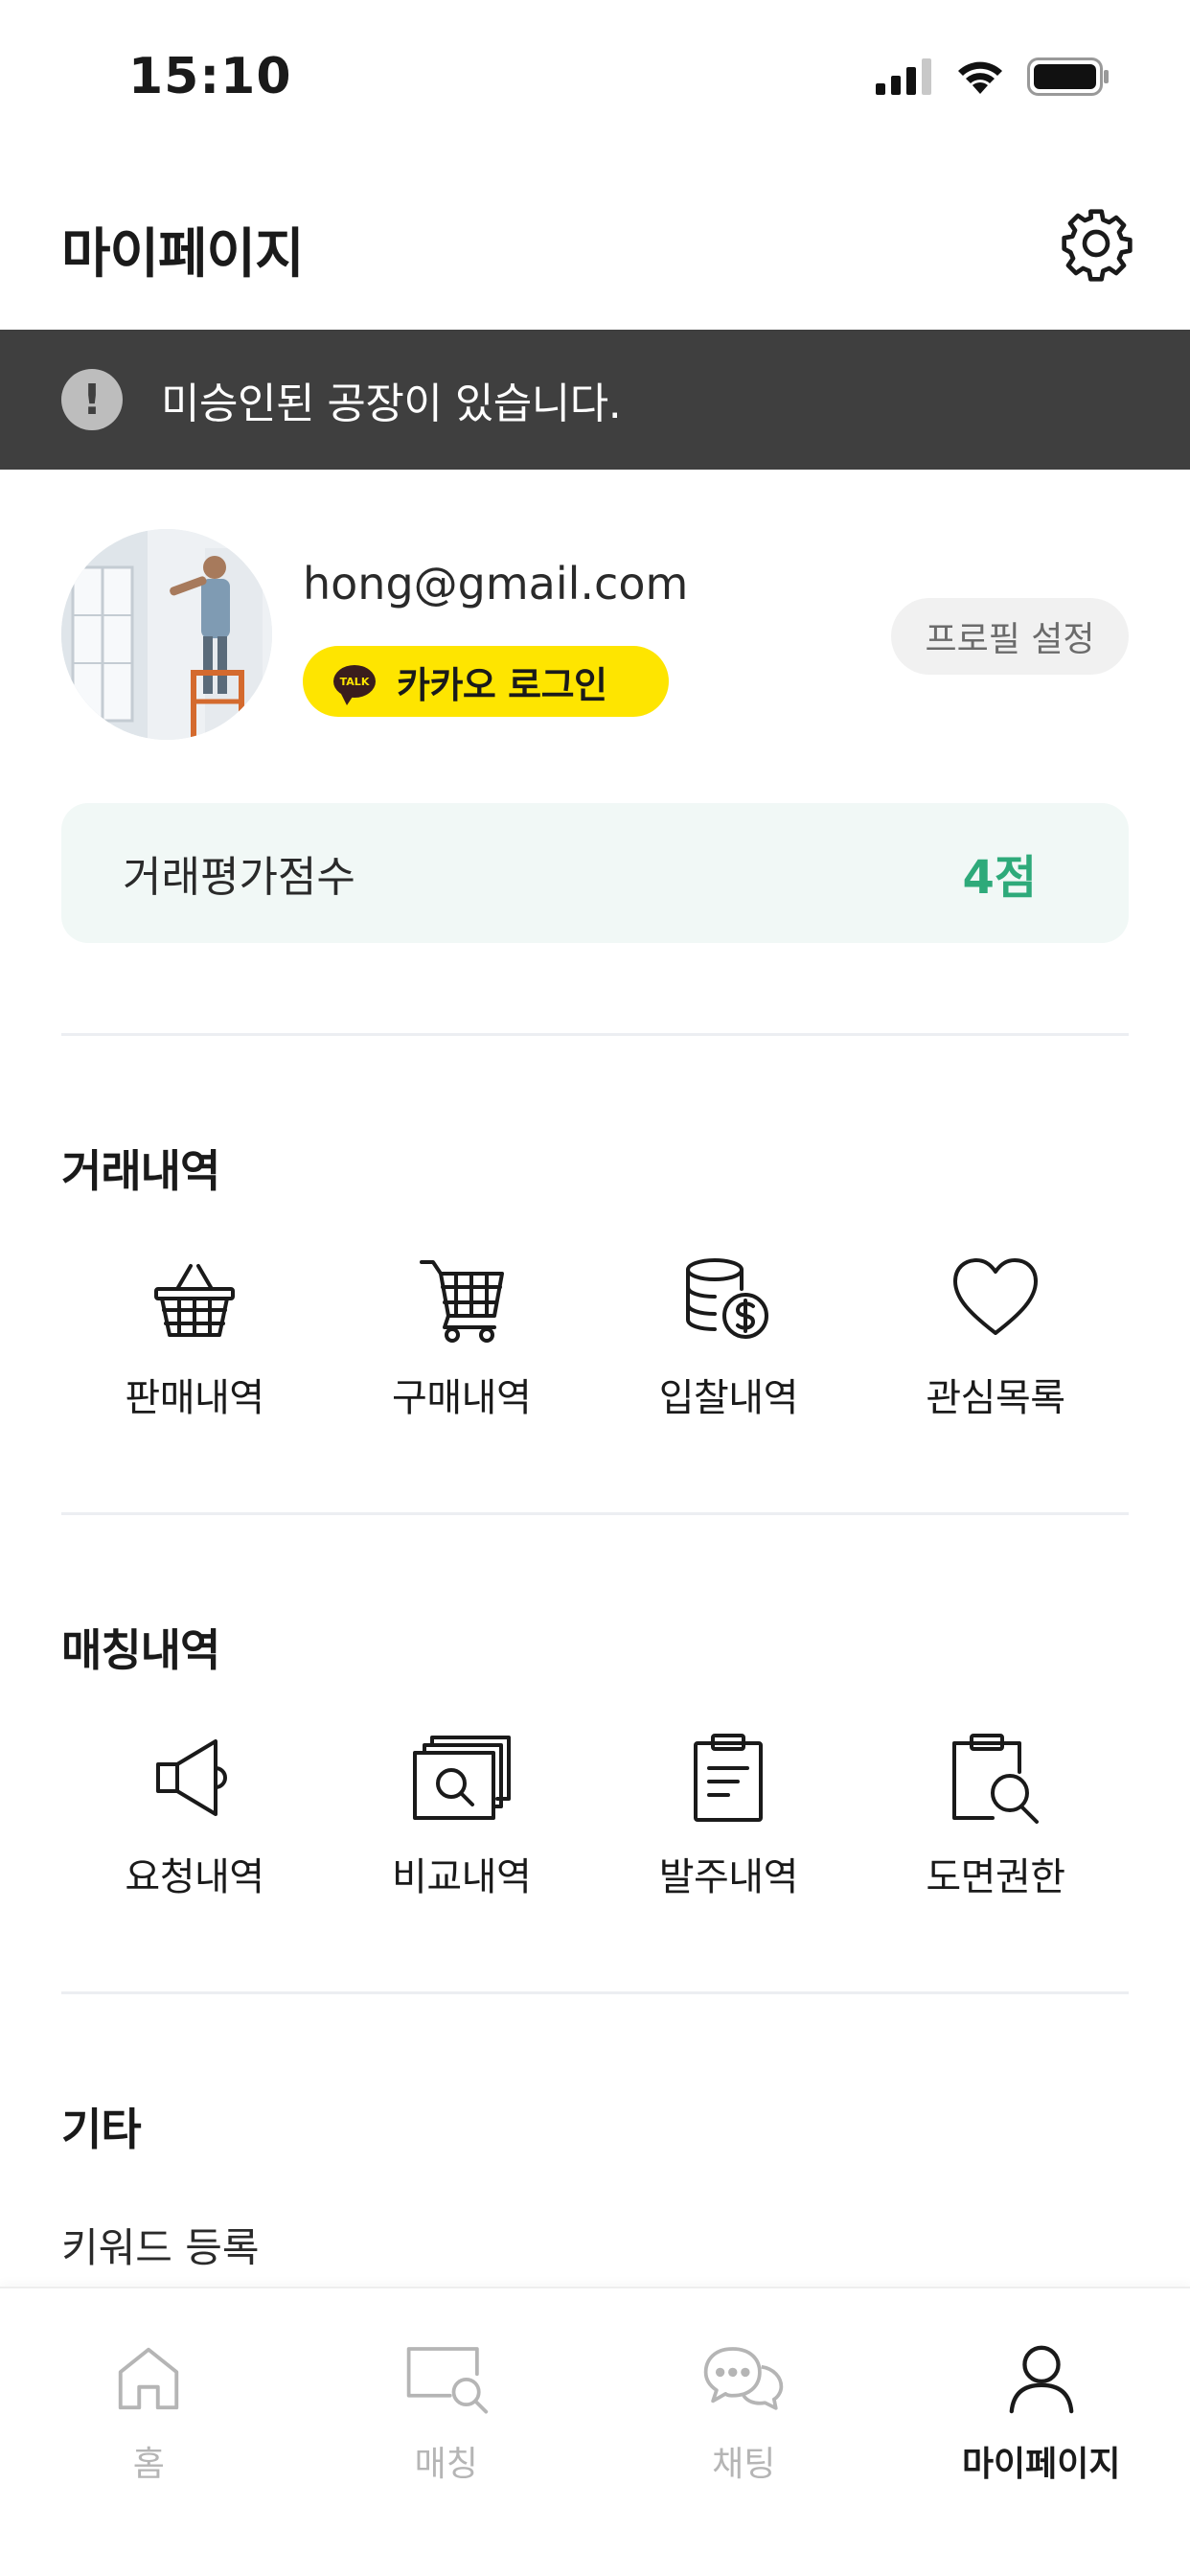 The height and width of the screenshot is (2576, 1190). What do you see at coordinates (461, 1778) in the screenshot?
I see `compare-search-icon` at bounding box center [461, 1778].